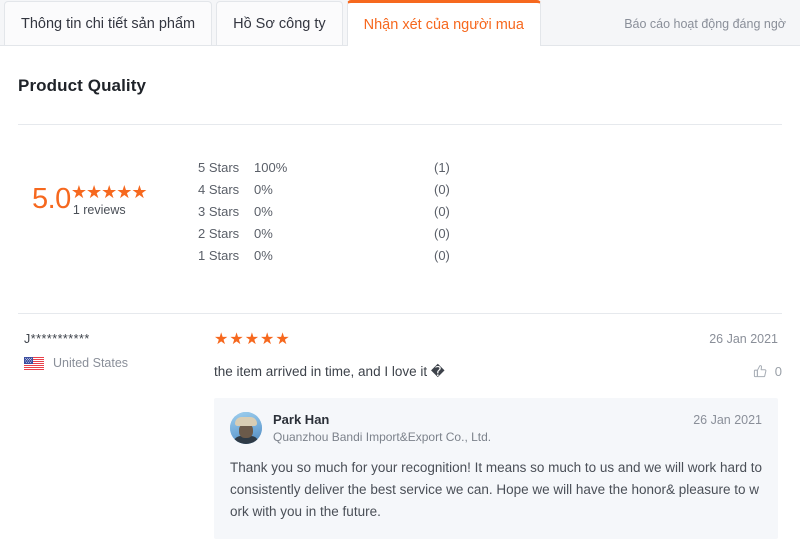 The image size is (800, 544). I want to click on tab-label: Nhận xét của người mua, so click(443, 25).